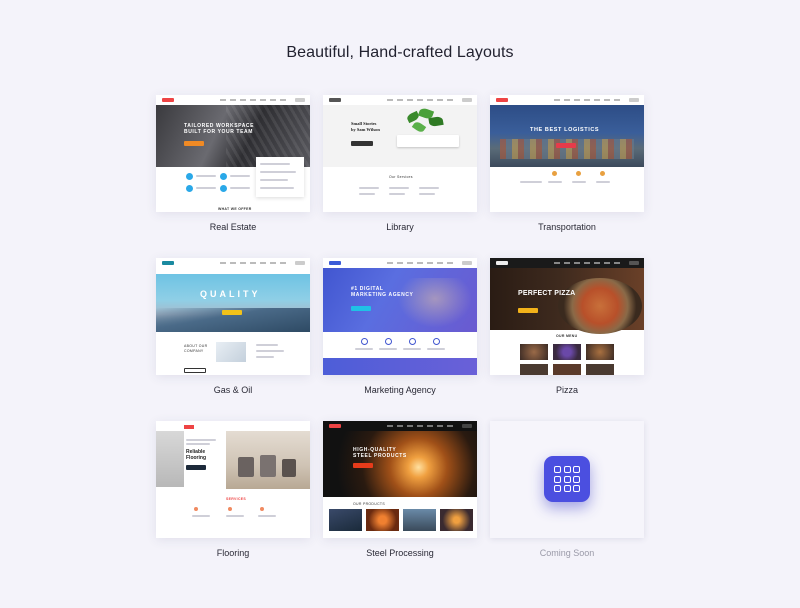  Describe the element at coordinates (400, 227) in the screenshot. I see `layout-label-library: Library` at that location.